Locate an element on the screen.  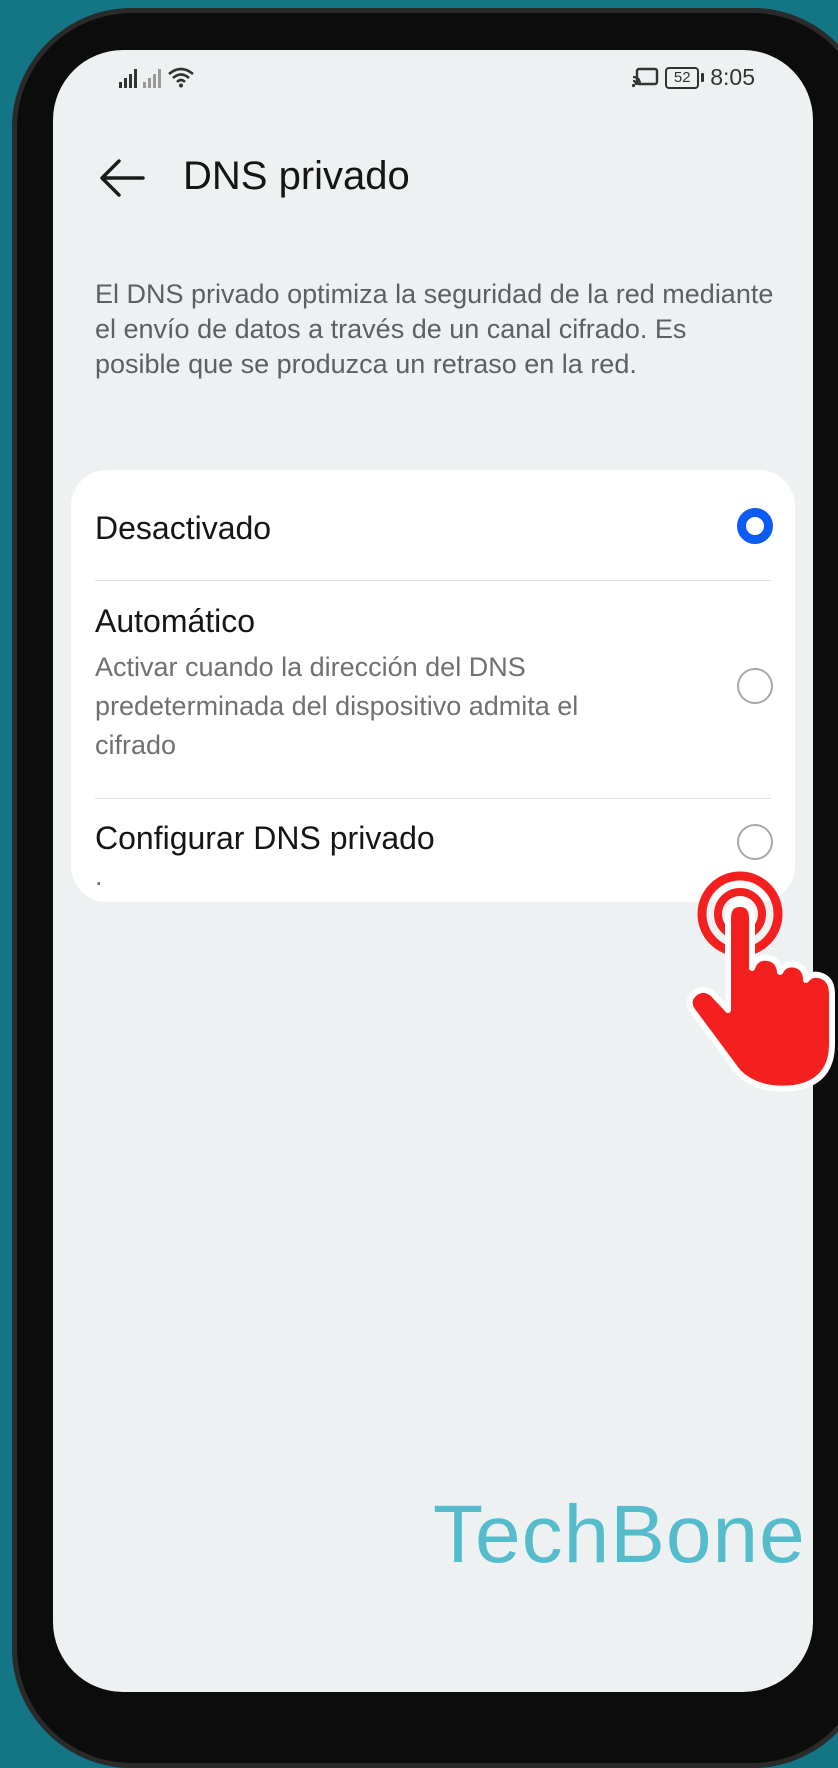
option-label: Desactivado is located at coordinates (183, 528).